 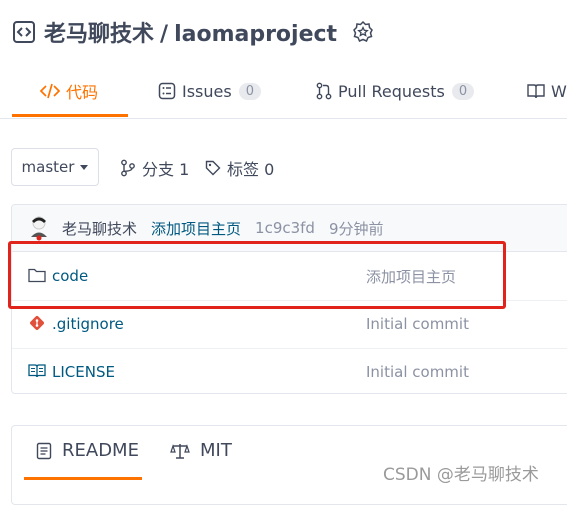 I want to click on tab-issues: Issues 0, so click(x=209, y=91).